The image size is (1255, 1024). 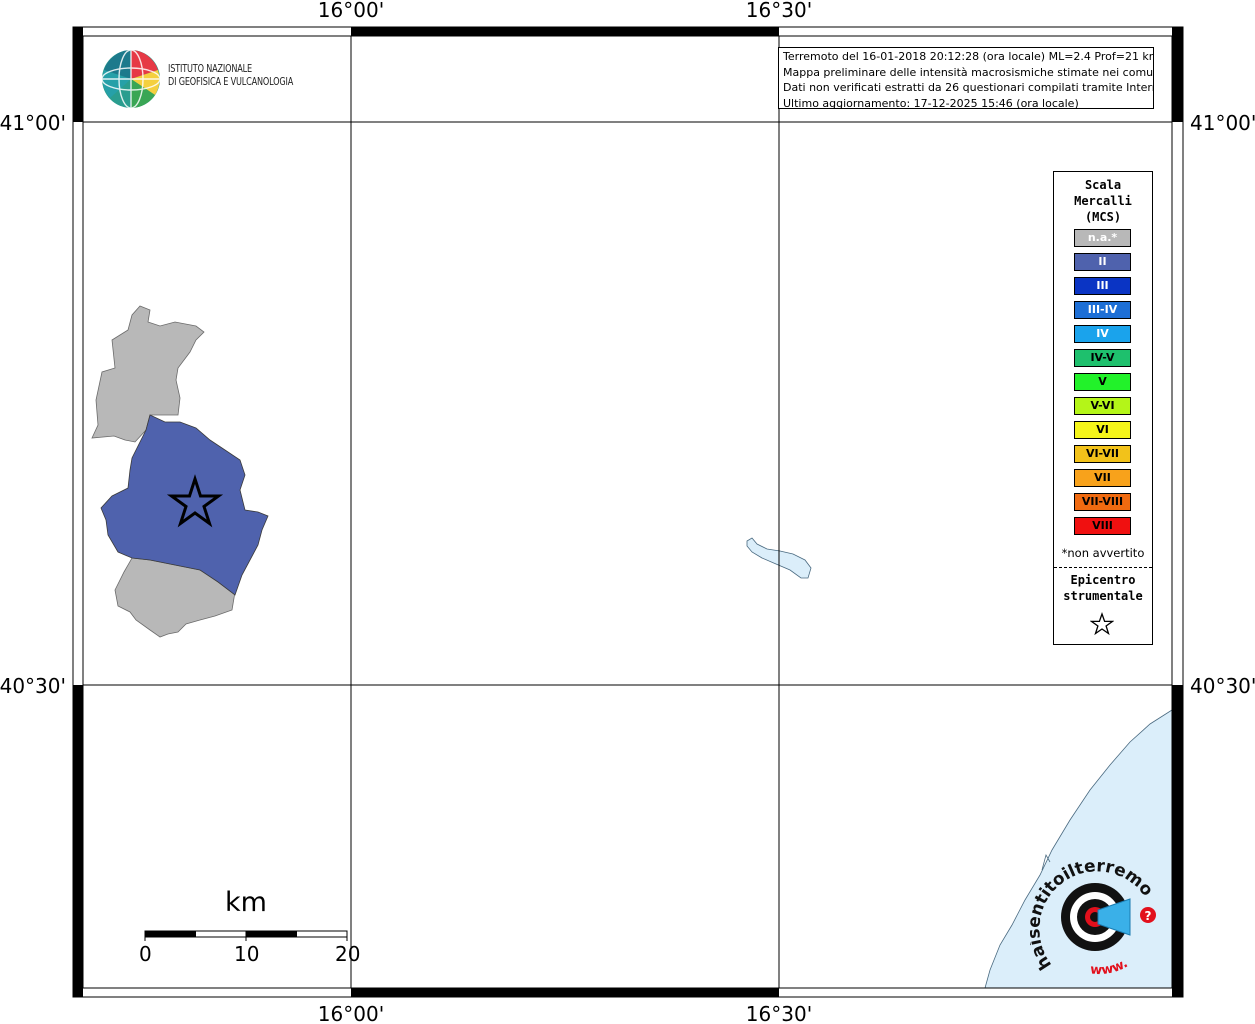 I want to click on legend-item-viii: VIII, so click(x=1102, y=526).